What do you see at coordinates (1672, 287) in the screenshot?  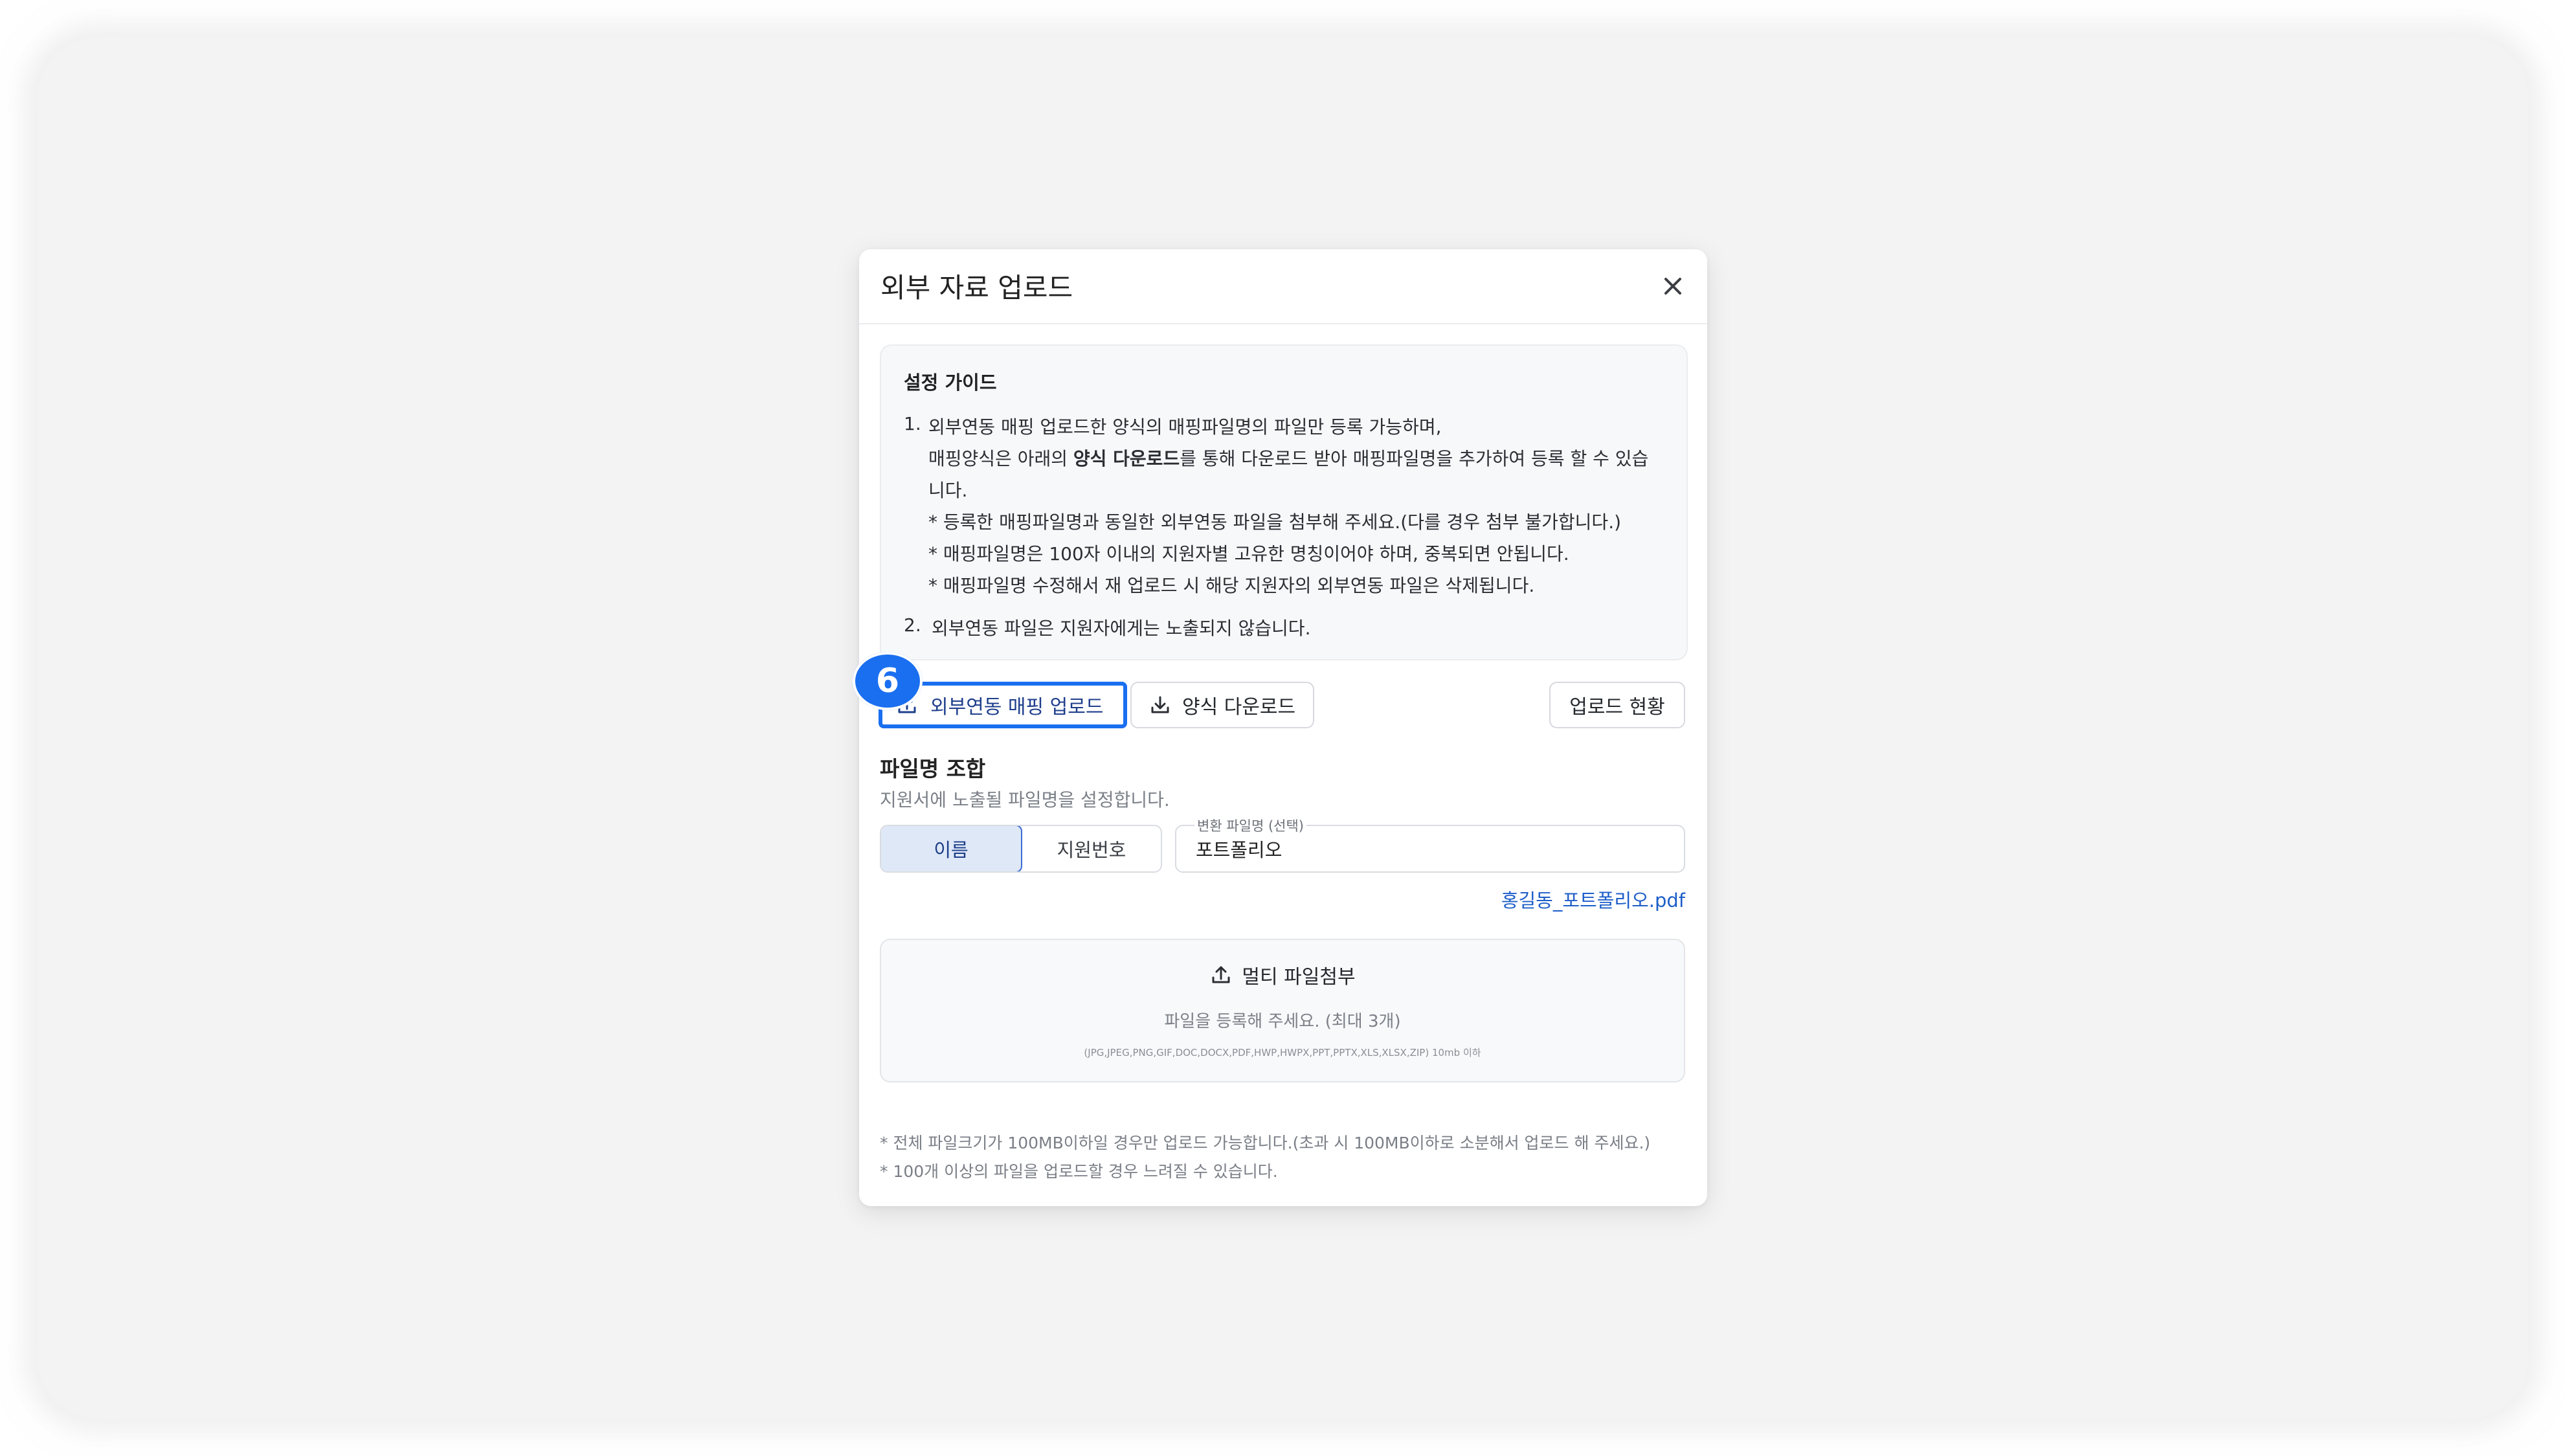 I see `close-icon` at bounding box center [1672, 287].